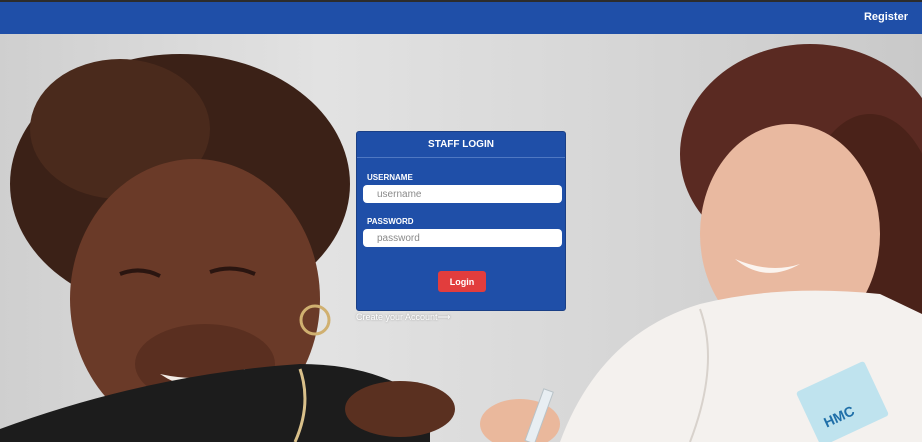  Describe the element at coordinates (461, 145) in the screenshot. I see `login-title: STAFF LOGIN` at that location.